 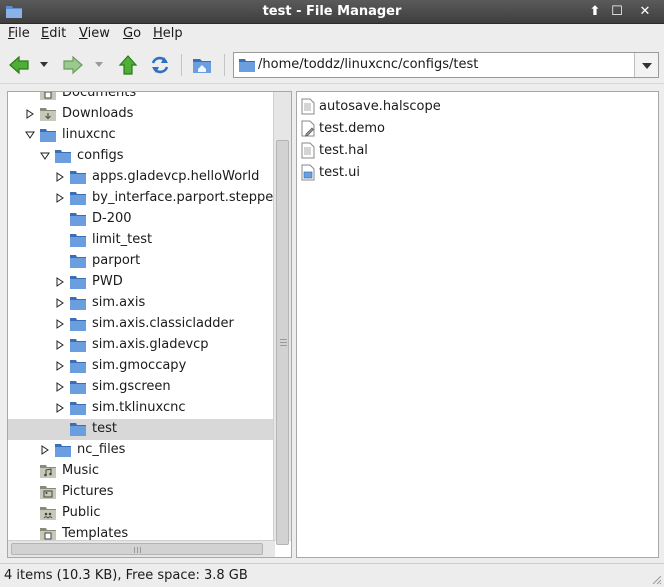 What do you see at coordinates (224, 65) in the screenshot?
I see `toolbar-separator` at bounding box center [224, 65].